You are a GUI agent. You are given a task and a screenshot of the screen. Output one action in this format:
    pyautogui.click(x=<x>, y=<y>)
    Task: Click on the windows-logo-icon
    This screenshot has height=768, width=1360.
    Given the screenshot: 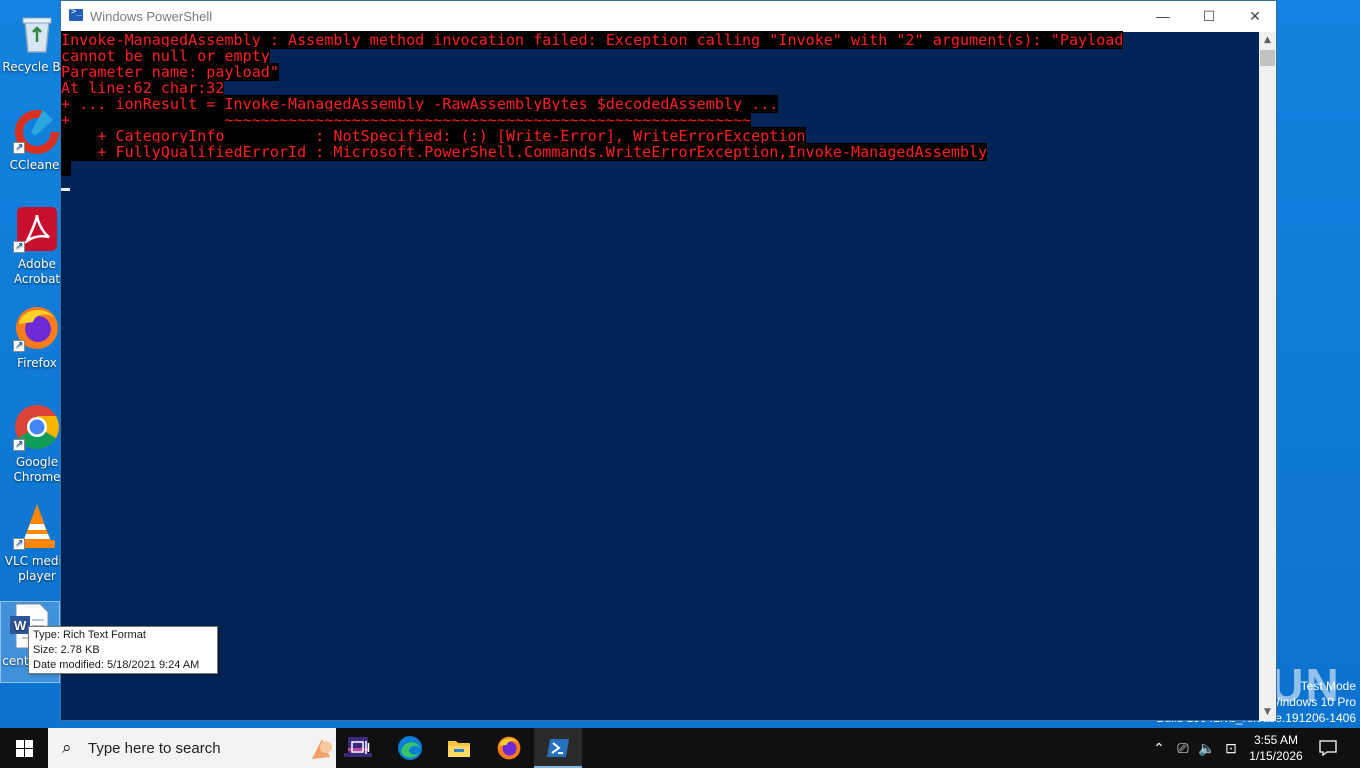 What is the action you would take?
    pyautogui.click(x=20, y=744)
    